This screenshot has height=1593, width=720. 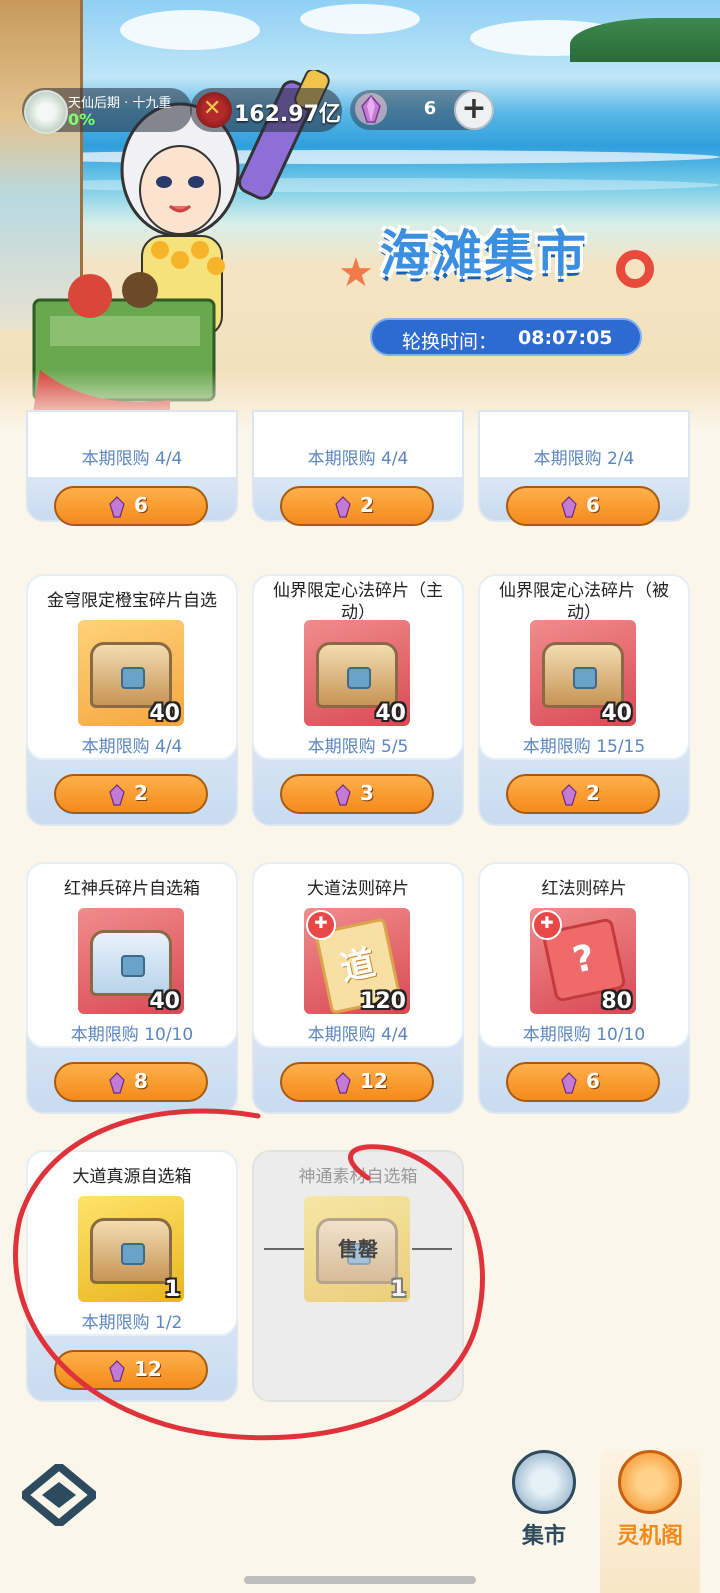 What do you see at coordinates (357, 961) in the screenshot?
I see `item-image: 道 ✚ 120` at bounding box center [357, 961].